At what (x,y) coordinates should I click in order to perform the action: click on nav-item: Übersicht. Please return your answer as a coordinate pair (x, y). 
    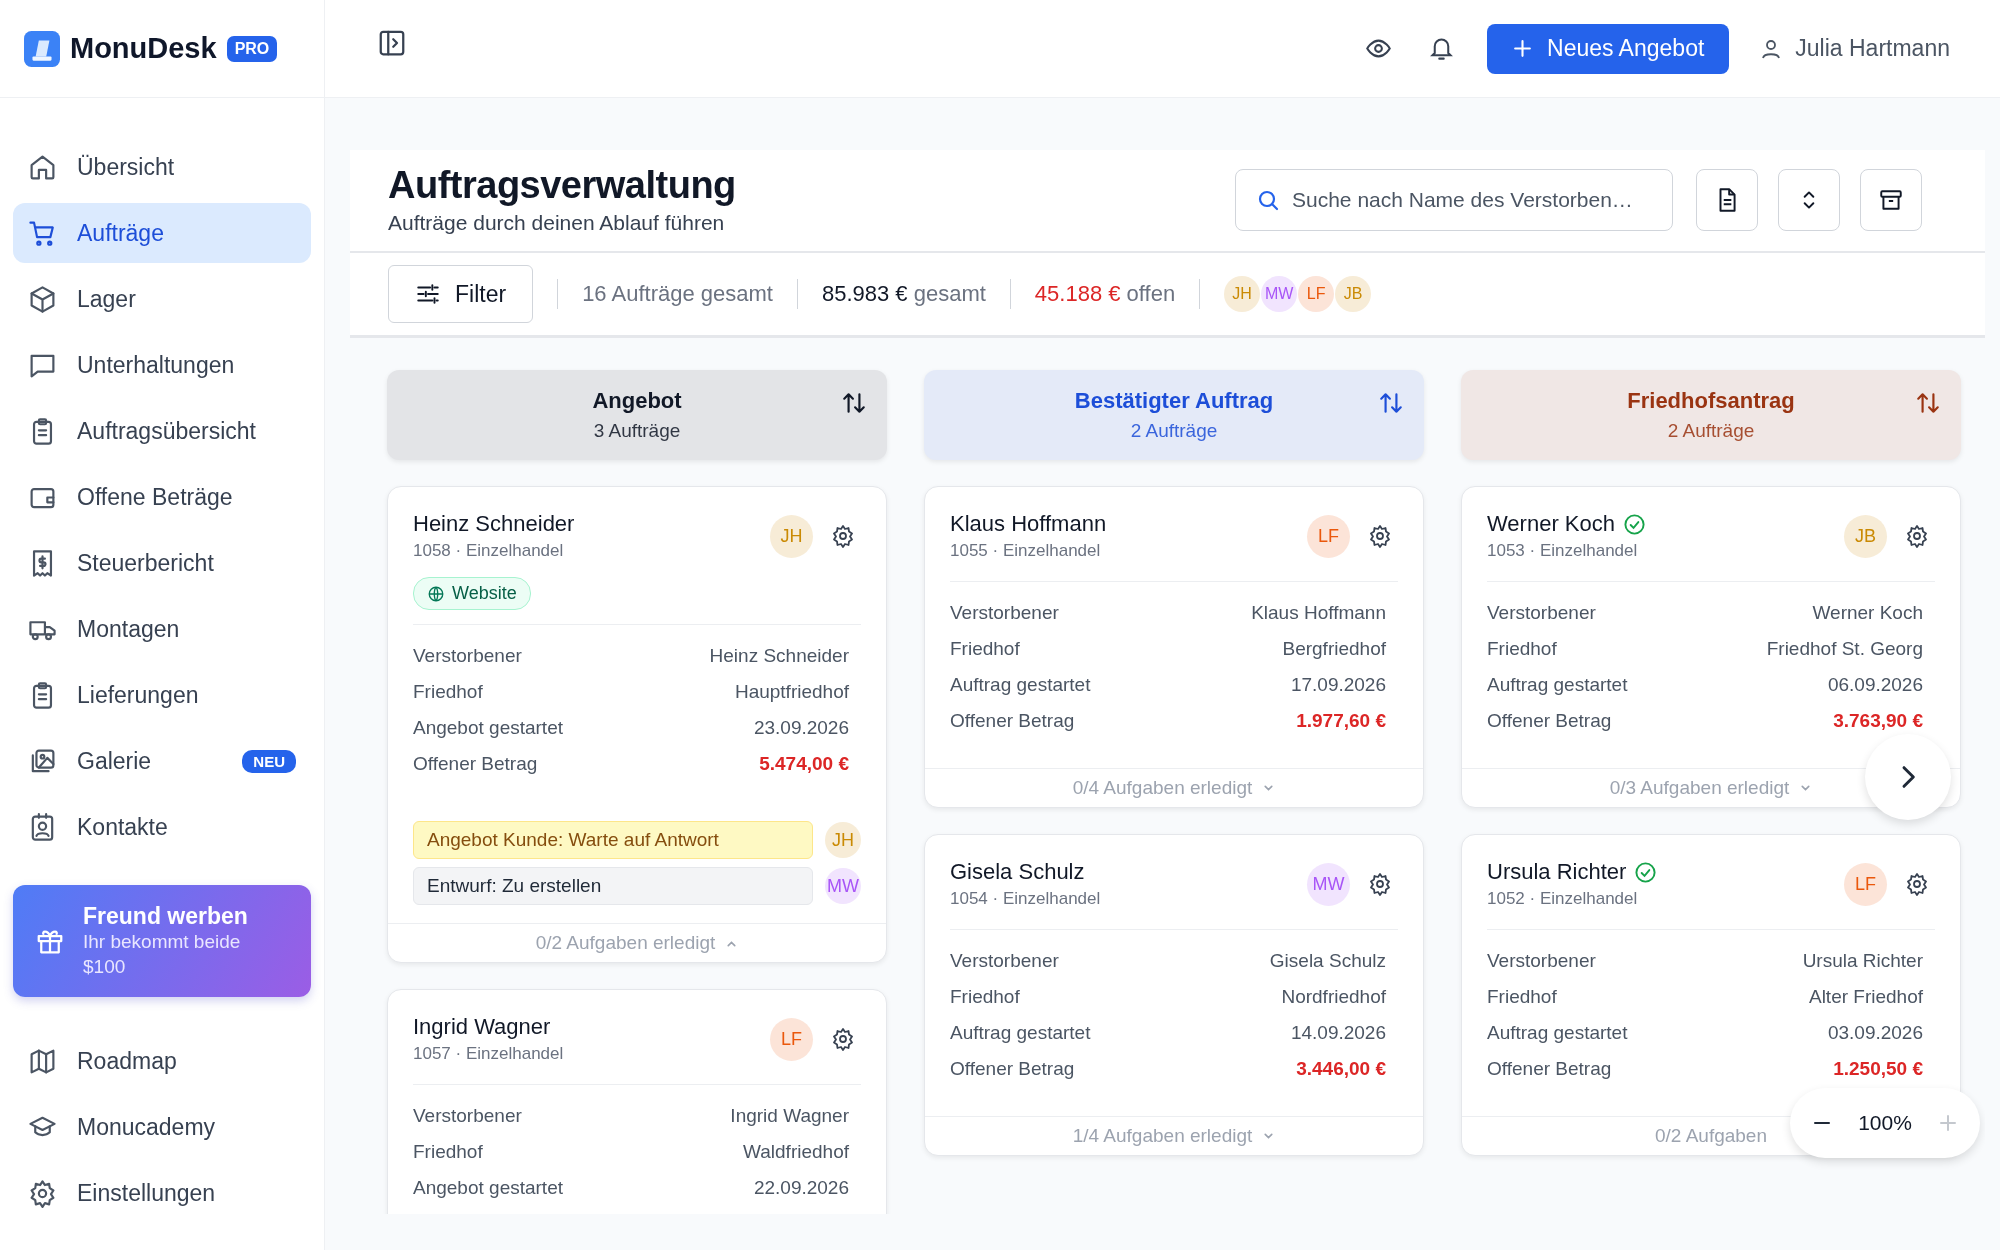
    Looking at the image, I should click on (162, 167).